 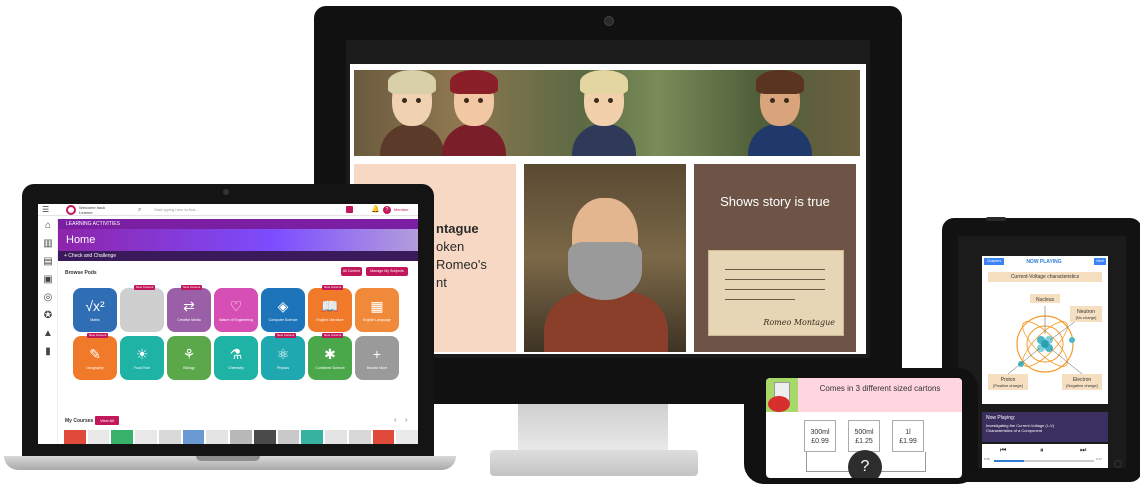 What do you see at coordinates (283, 306) in the screenshot?
I see `pod-icon: ◈` at bounding box center [283, 306].